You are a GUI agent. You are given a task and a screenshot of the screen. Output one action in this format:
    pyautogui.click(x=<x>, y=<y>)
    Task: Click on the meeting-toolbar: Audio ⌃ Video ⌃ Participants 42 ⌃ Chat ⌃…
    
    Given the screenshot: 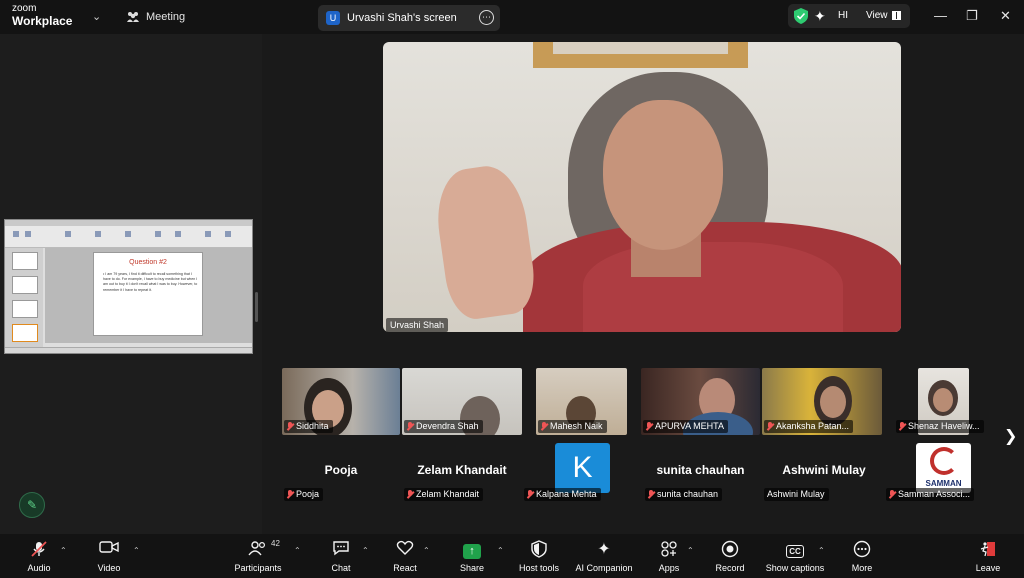 What is the action you would take?
    pyautogui.click(x=512, y=556)
    